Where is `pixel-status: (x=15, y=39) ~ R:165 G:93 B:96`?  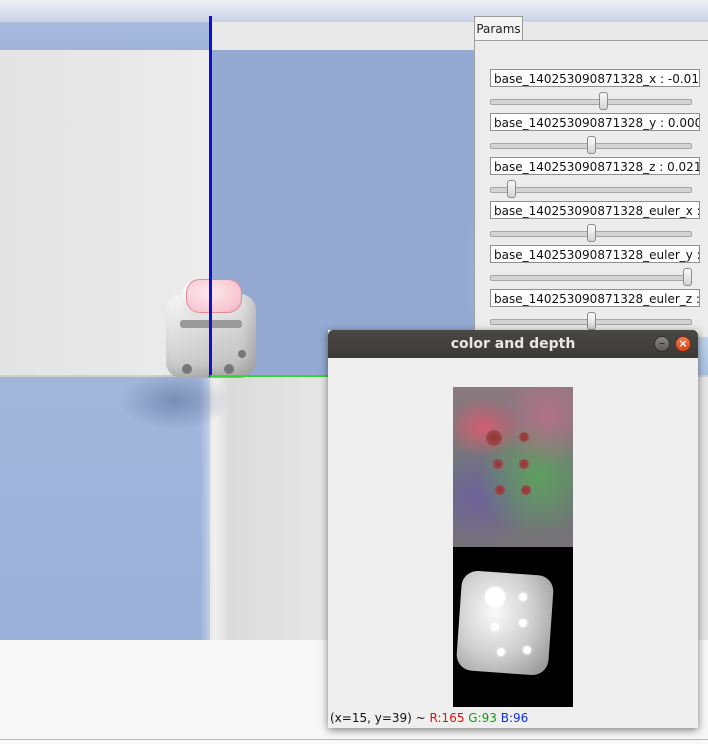
pixel-status: (x=15, y=39) ~ R:165 G:93 B:96 is located at coordinates (429, 718).